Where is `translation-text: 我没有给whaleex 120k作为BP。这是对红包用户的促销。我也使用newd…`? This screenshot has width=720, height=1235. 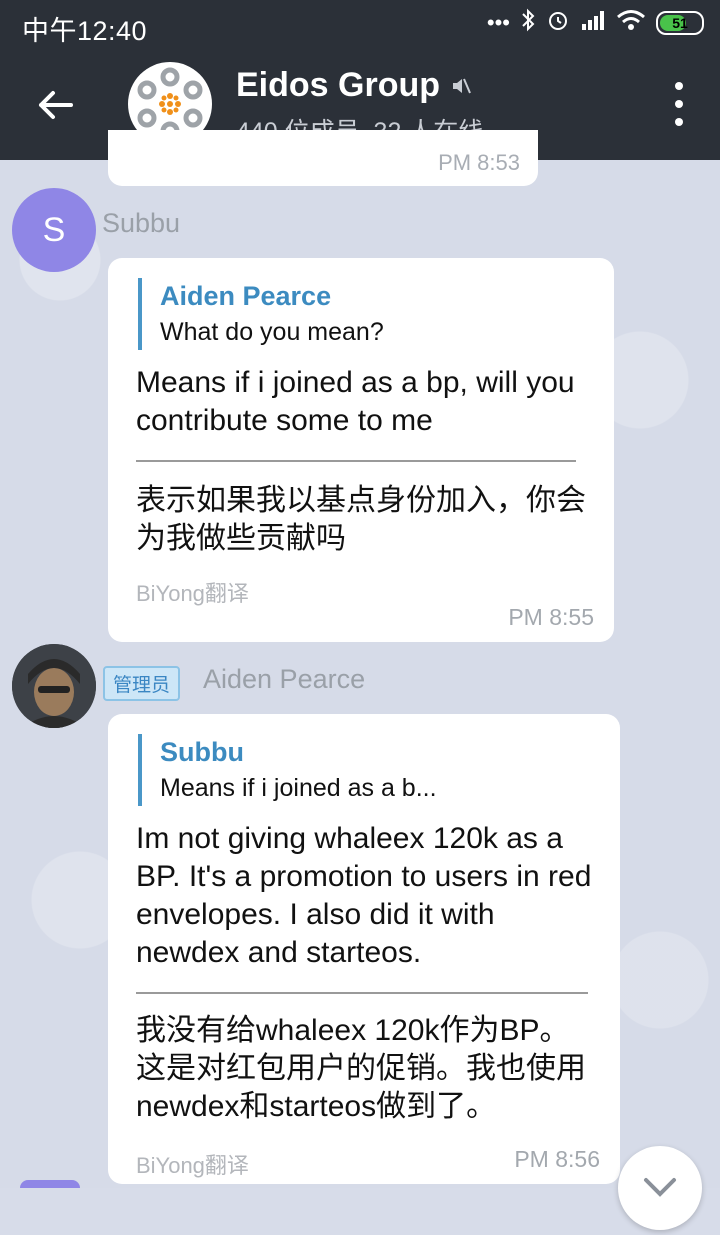 translation-text: 我没有给whaleex 120k作为BP。这是对红包用户的促销。我也使用newd… is located at coordinates (361, 1068).